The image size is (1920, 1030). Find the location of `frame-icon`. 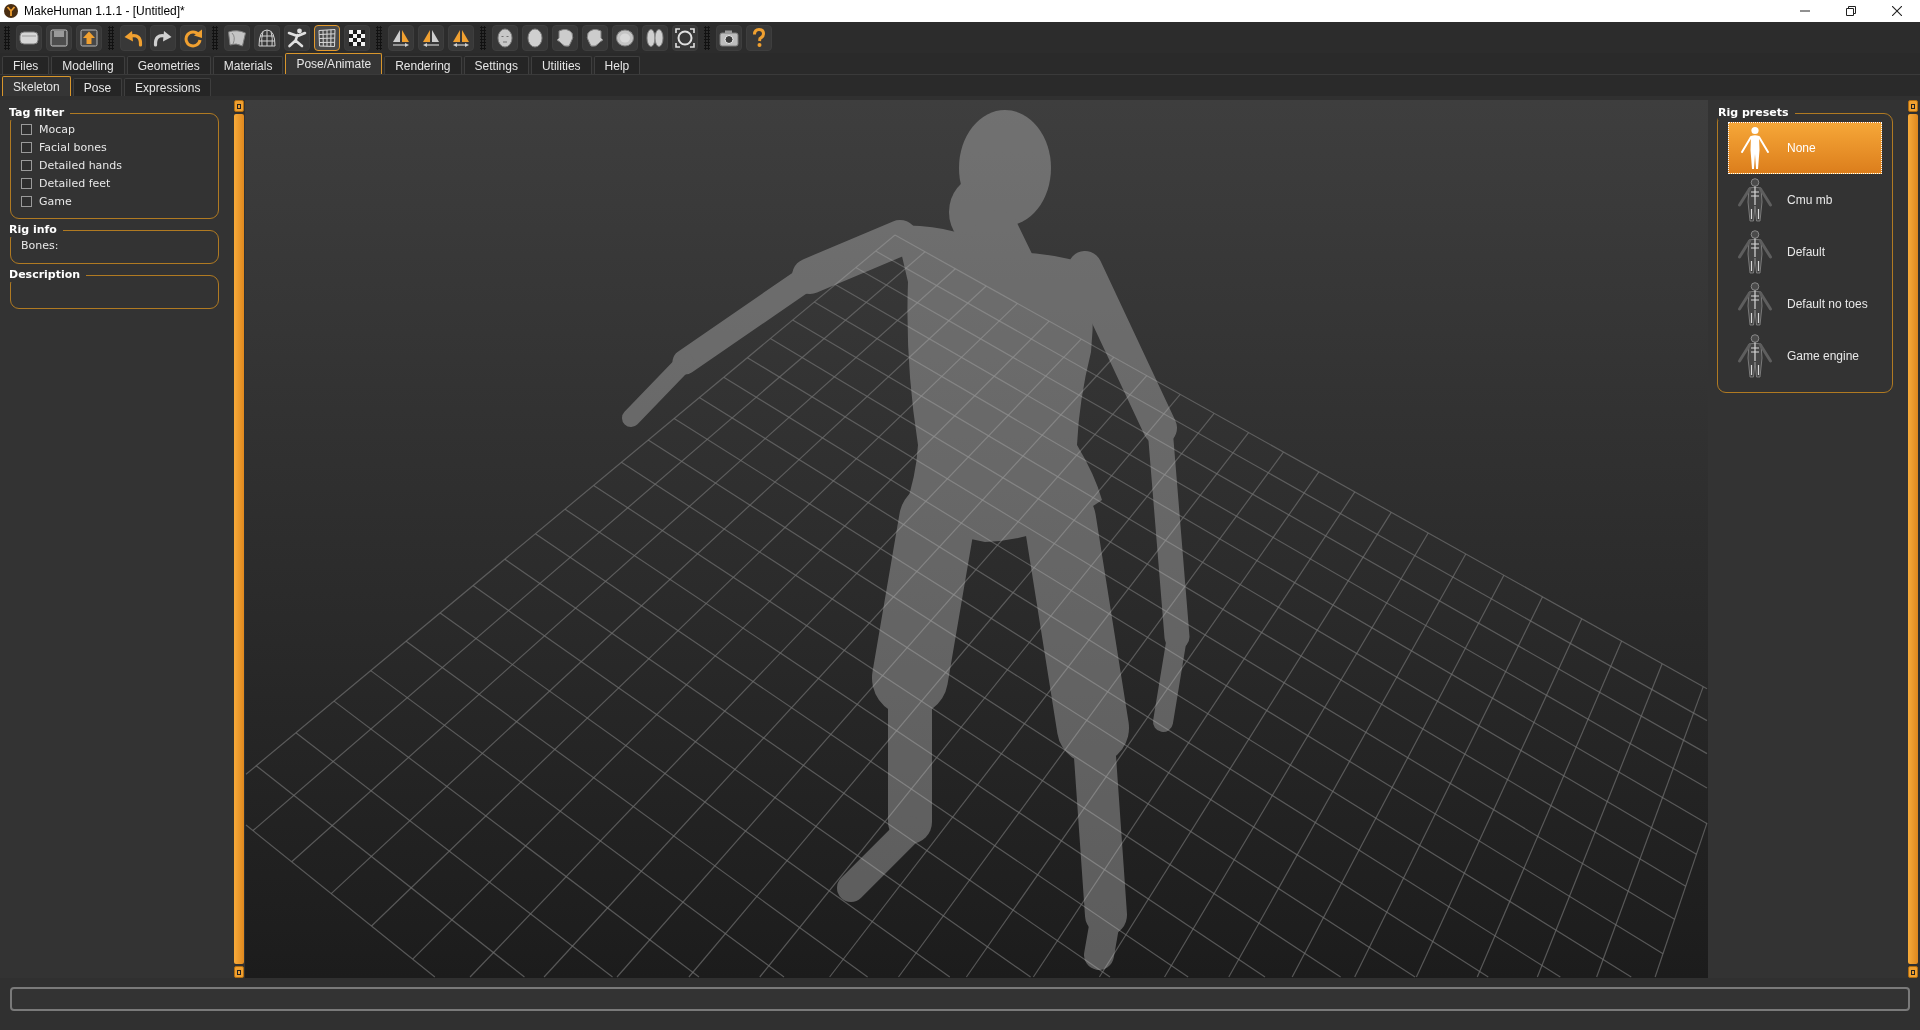

frame-icon is located at coordinates (685, 37).